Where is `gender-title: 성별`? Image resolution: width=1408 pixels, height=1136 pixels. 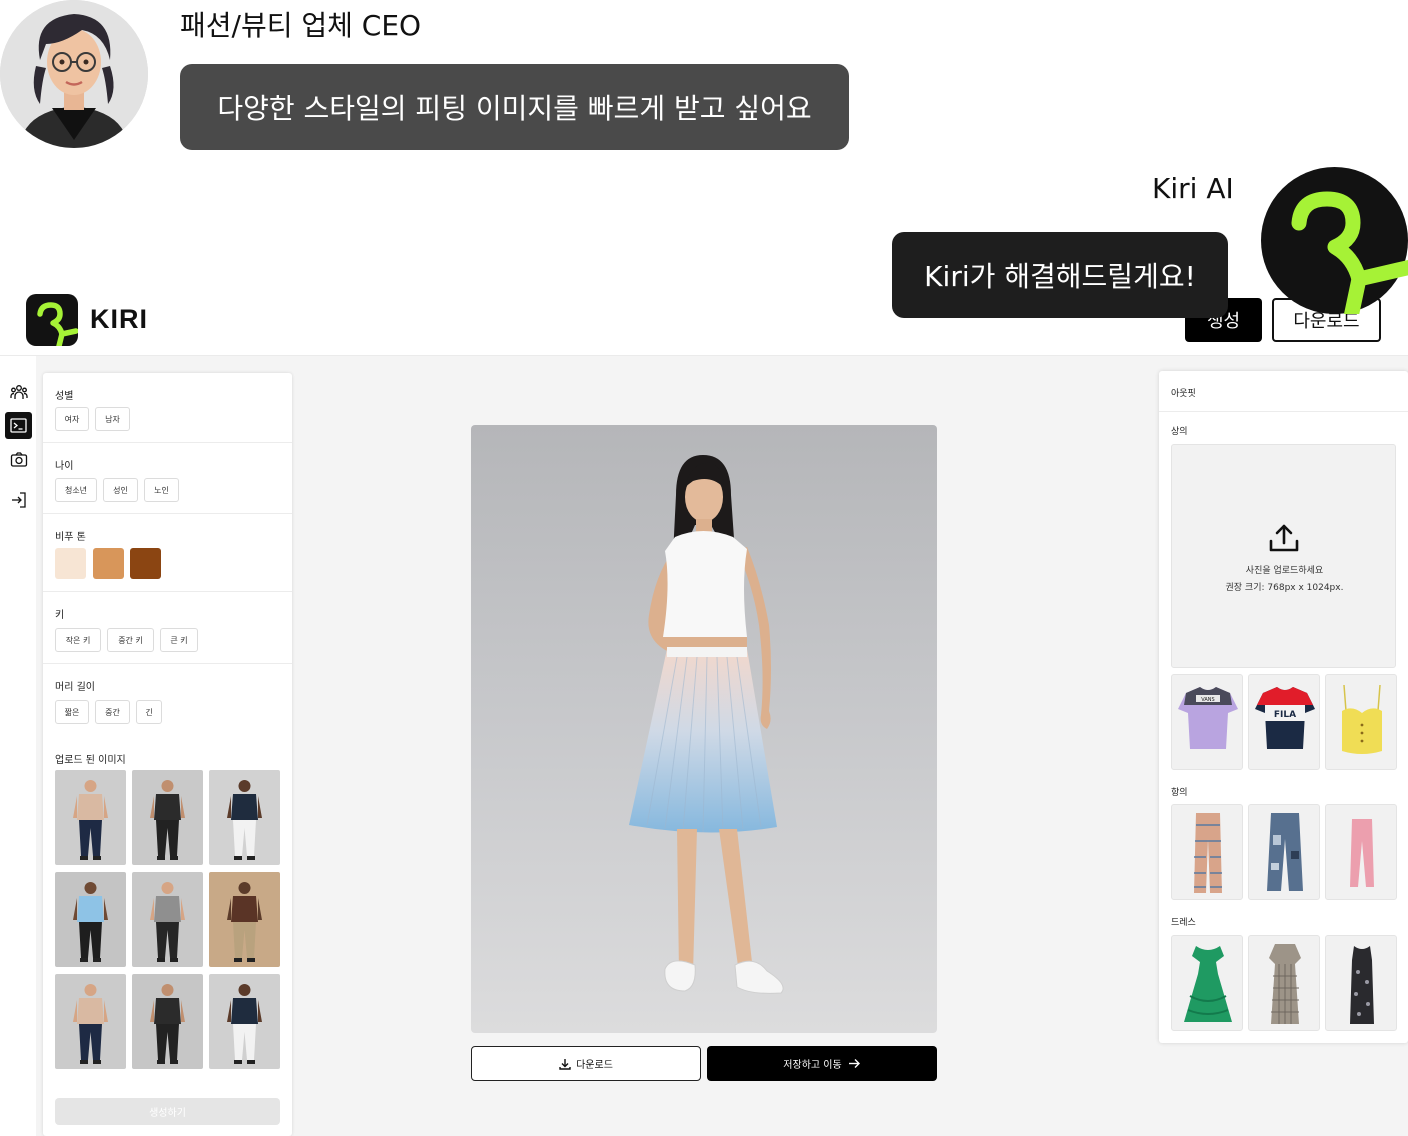 gender-title: 성별 is located at coordinates (64, 396).